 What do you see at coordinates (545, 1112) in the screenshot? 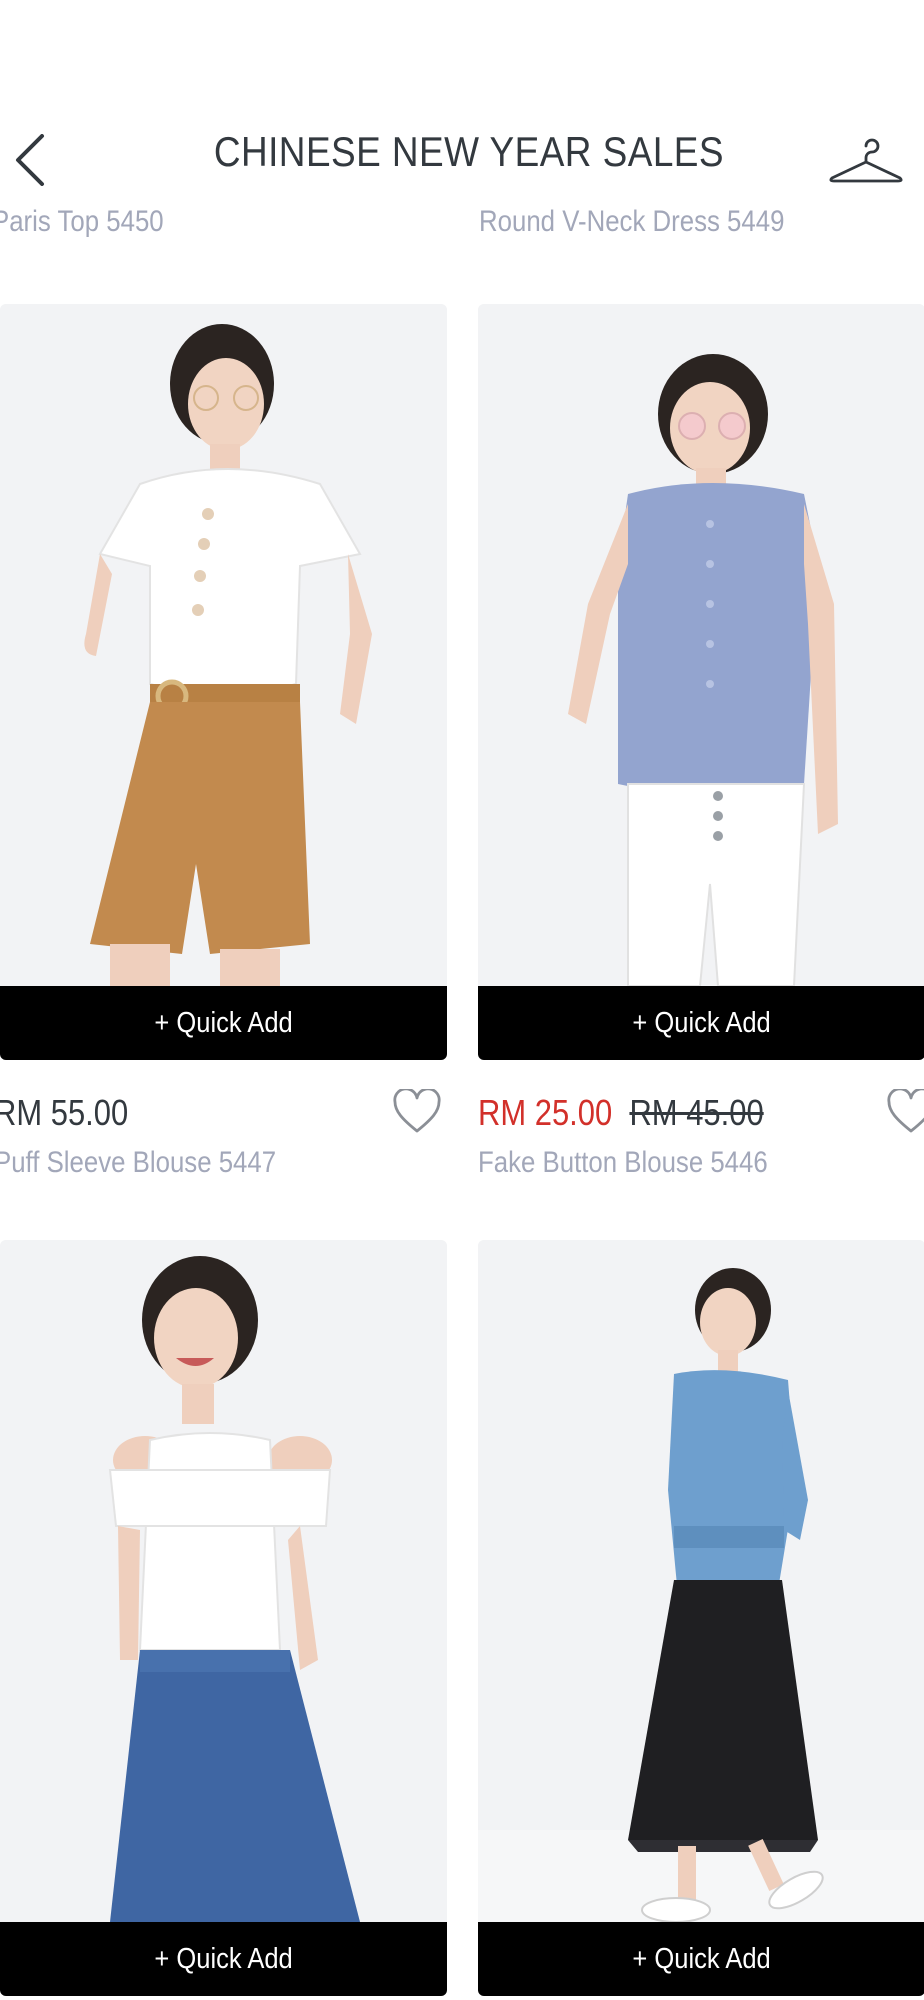
I see `sale-price: RM 25.00` at bounding box center [545, 1112].